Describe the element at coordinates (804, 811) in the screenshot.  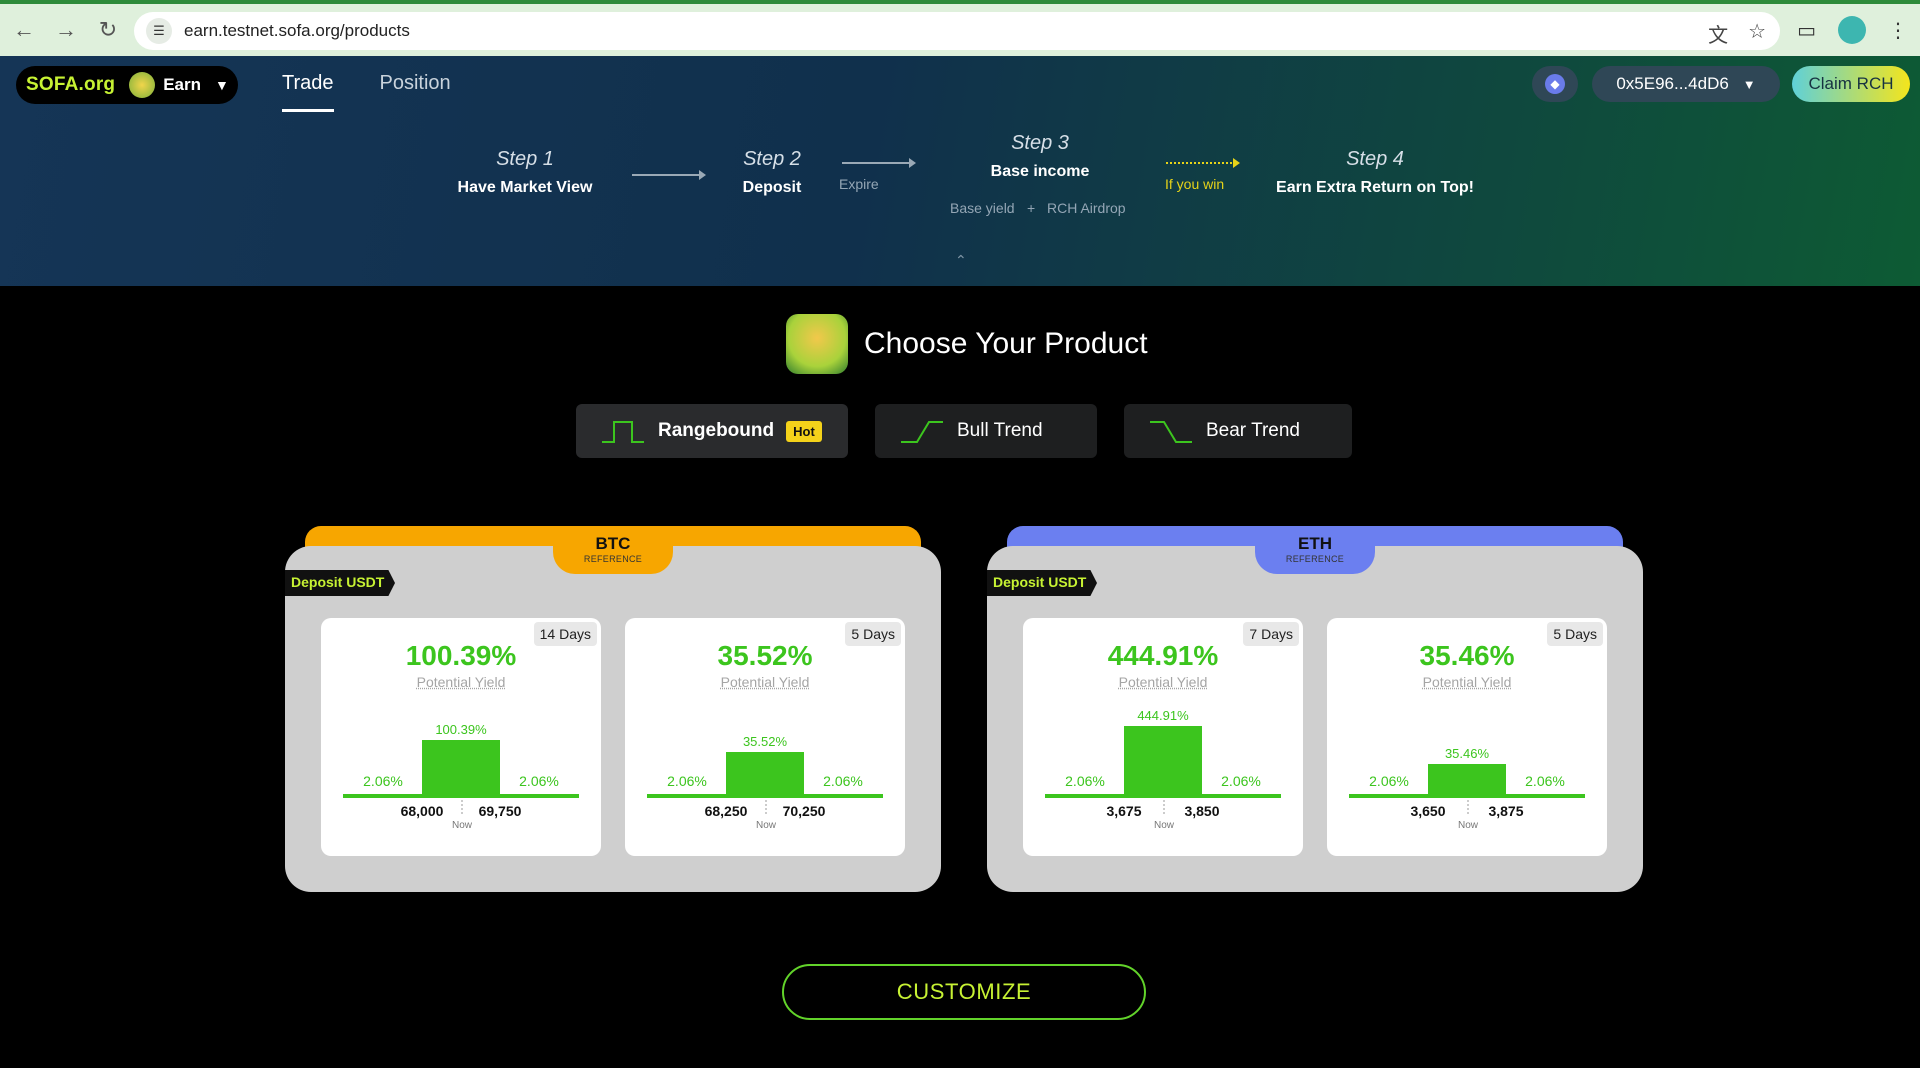
I see `range-high: 70,250` at that location.